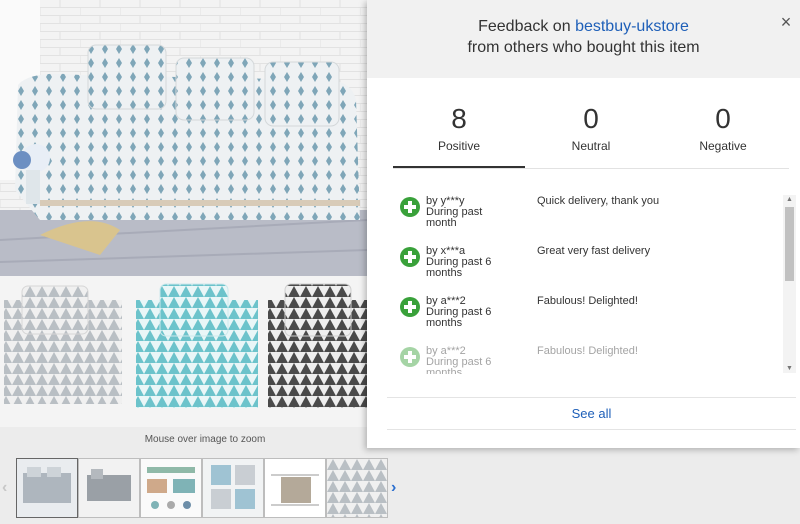 This screenshot has height=524, width=800. I want to click on see-all-link: See all, so click(591, 413).